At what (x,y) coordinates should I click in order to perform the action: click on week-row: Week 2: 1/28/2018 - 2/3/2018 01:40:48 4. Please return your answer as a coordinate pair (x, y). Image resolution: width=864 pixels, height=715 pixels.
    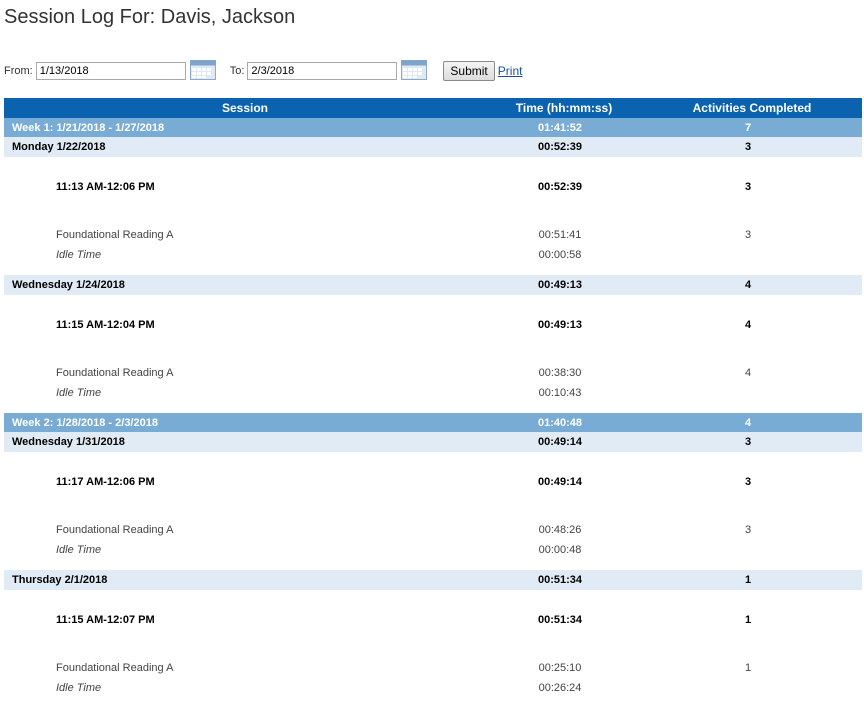
    Looking at the image, I should click on (433, 422).